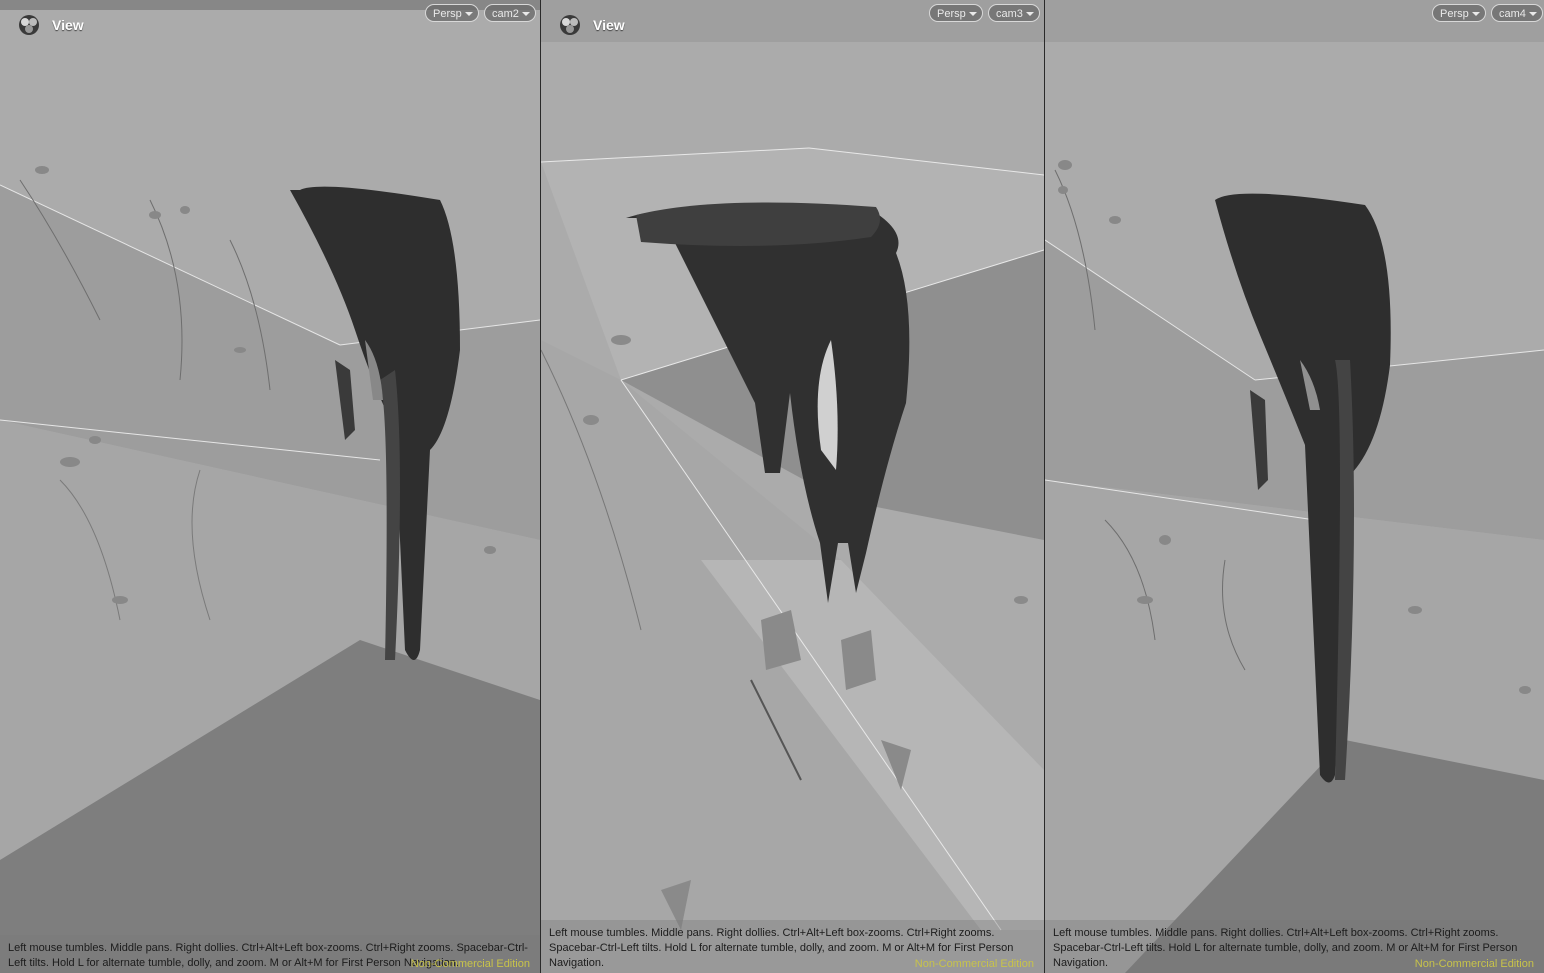 The image size is (1544, 973). I want to click on camera-dropdown: cam4, so click(1517, 13).